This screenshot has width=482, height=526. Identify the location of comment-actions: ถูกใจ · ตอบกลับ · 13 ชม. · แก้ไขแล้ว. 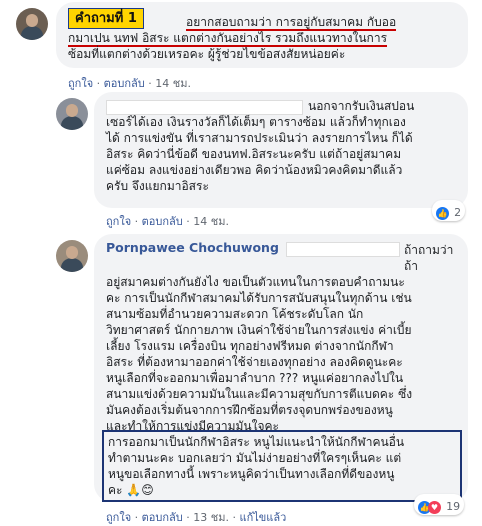
(196, 517).